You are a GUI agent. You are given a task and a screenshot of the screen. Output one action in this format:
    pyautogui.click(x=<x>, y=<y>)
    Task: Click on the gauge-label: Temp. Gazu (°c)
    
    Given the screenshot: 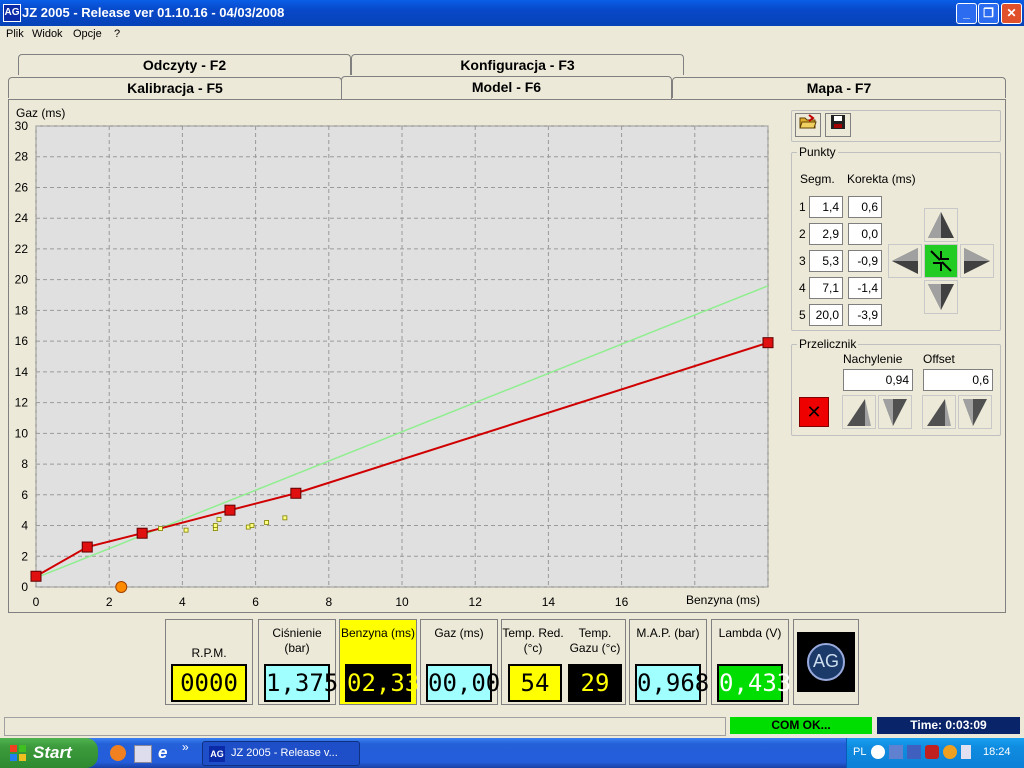 What is the action you would take?
    pyautogui.click(x=595, y=640)
    